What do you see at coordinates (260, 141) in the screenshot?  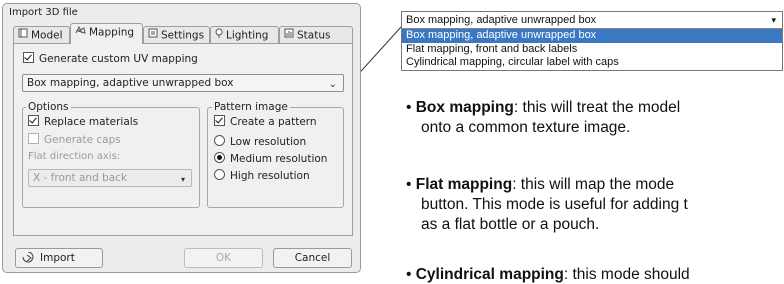 I see `low-resolution-radio: Low resolution` at bounding box center [260, 141].